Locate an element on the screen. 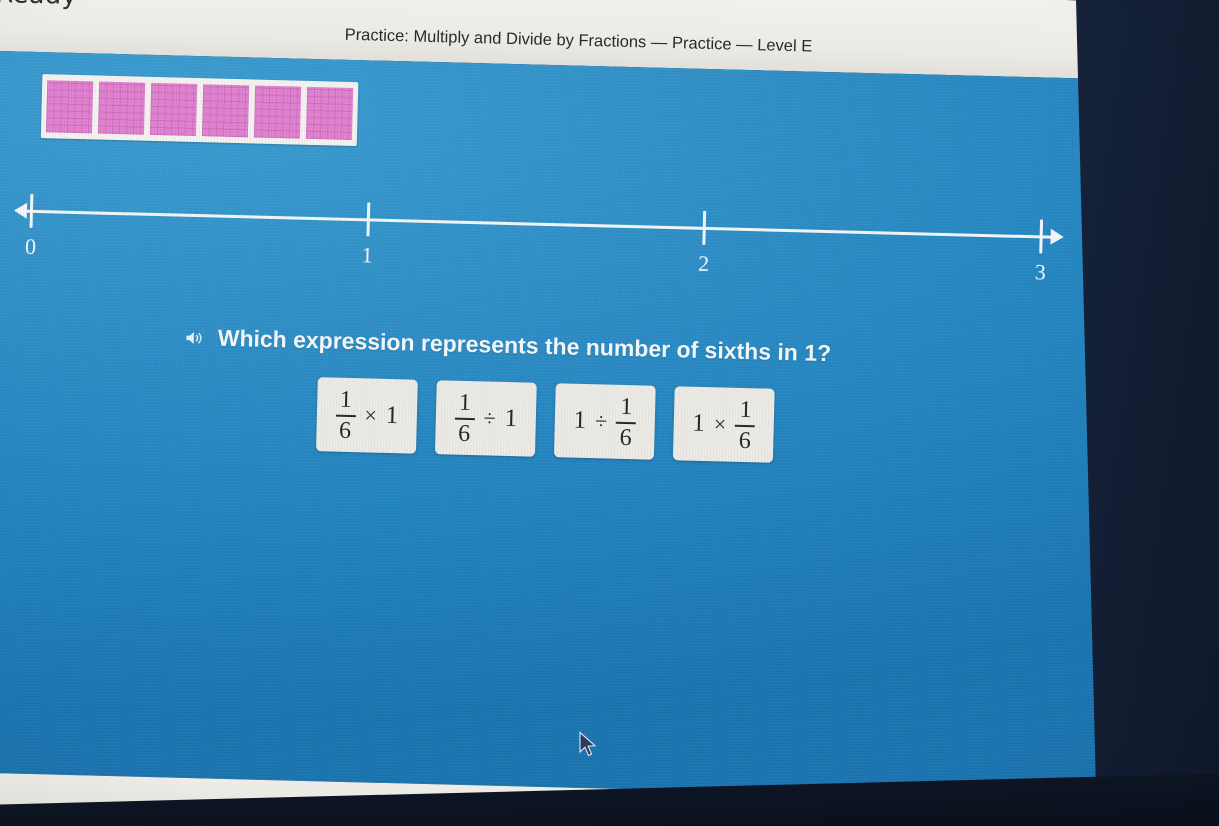 This screenshot has height=826, width=1219. answer-choice-a: 1 6 × 1 is located at coordinates (366, 415).